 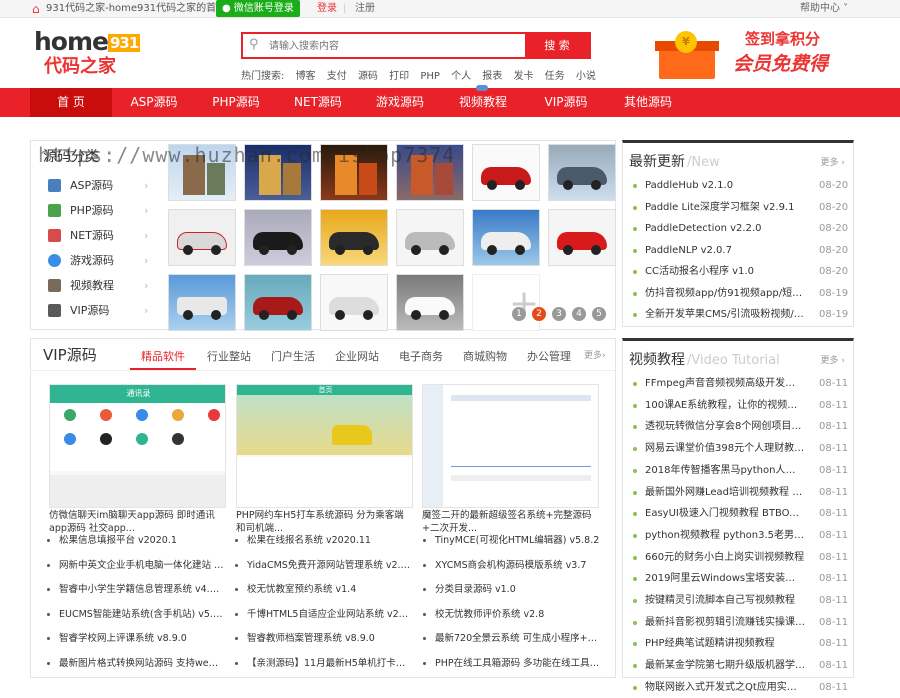 What do you see at coordinates (741, 535) in the screenshot?
I see `list-item: python视频教程 python3.5老男孩2018... 08-11` at bounding box center [741, 535].